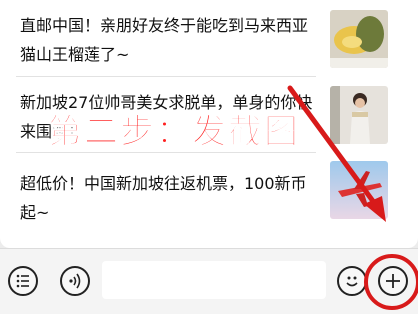 The image size is (418, 314). Describe the element at coordinates (174, 132) in the screenshot. I see `step-annotation: 第二步：发截图` at that location.